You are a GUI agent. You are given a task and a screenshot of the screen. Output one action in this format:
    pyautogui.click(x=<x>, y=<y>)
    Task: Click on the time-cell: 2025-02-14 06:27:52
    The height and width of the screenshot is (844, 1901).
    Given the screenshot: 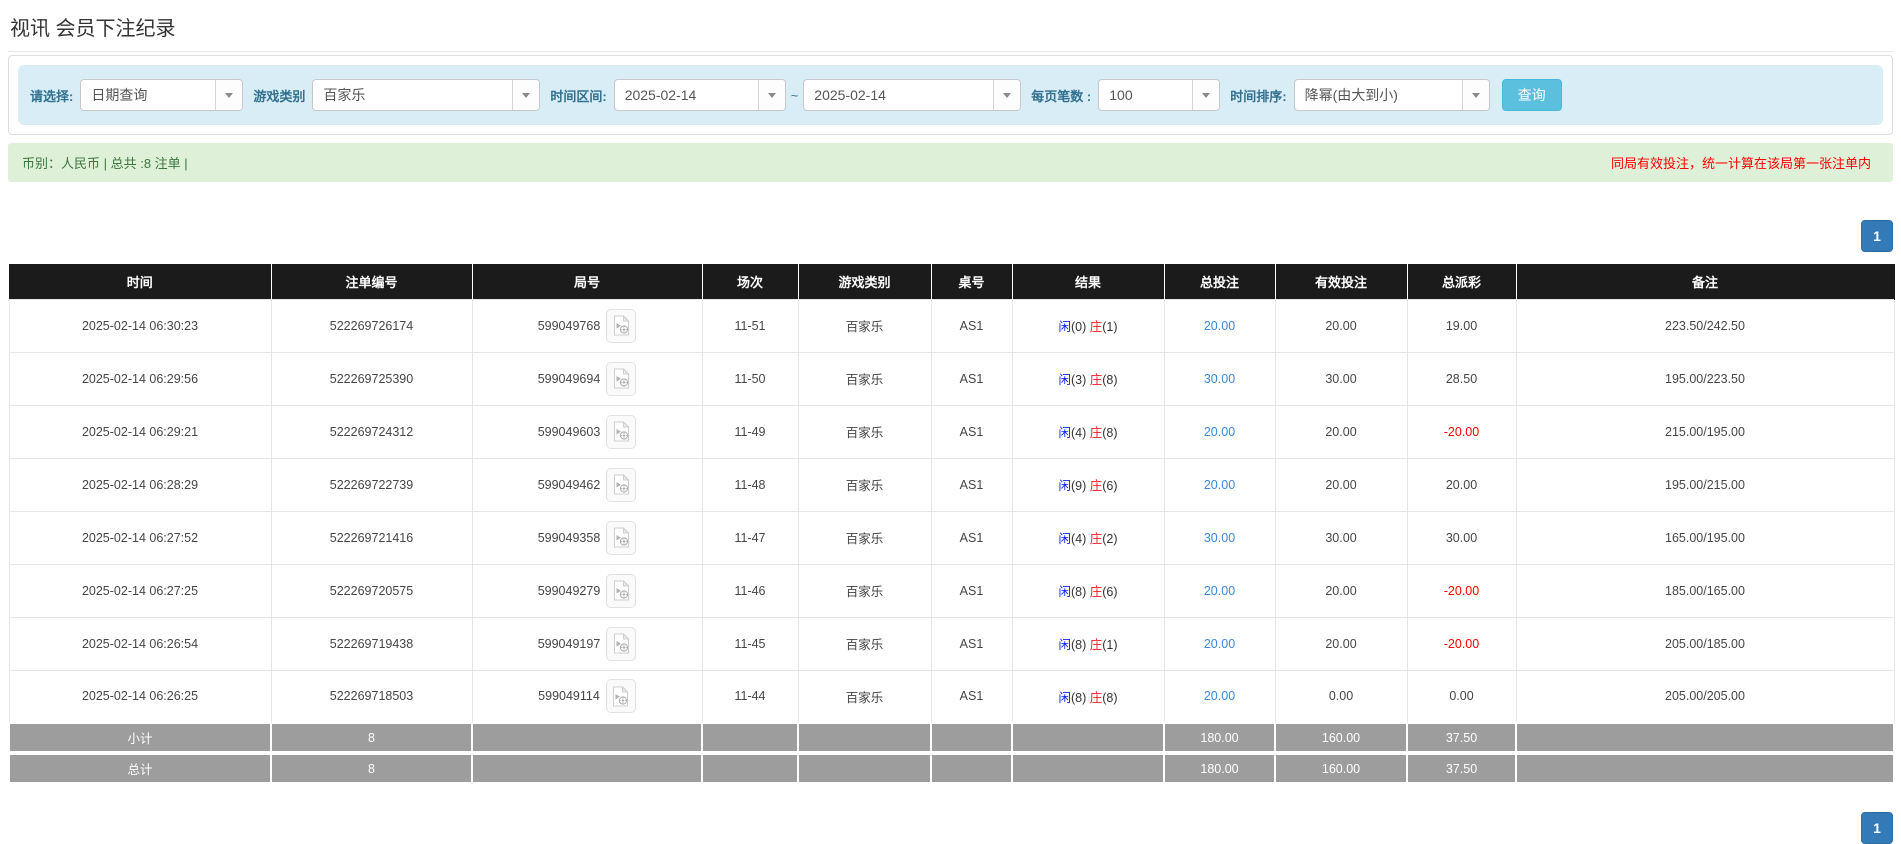 What is the action you would take?
    pyautogui.click(x=140, y=537)
    